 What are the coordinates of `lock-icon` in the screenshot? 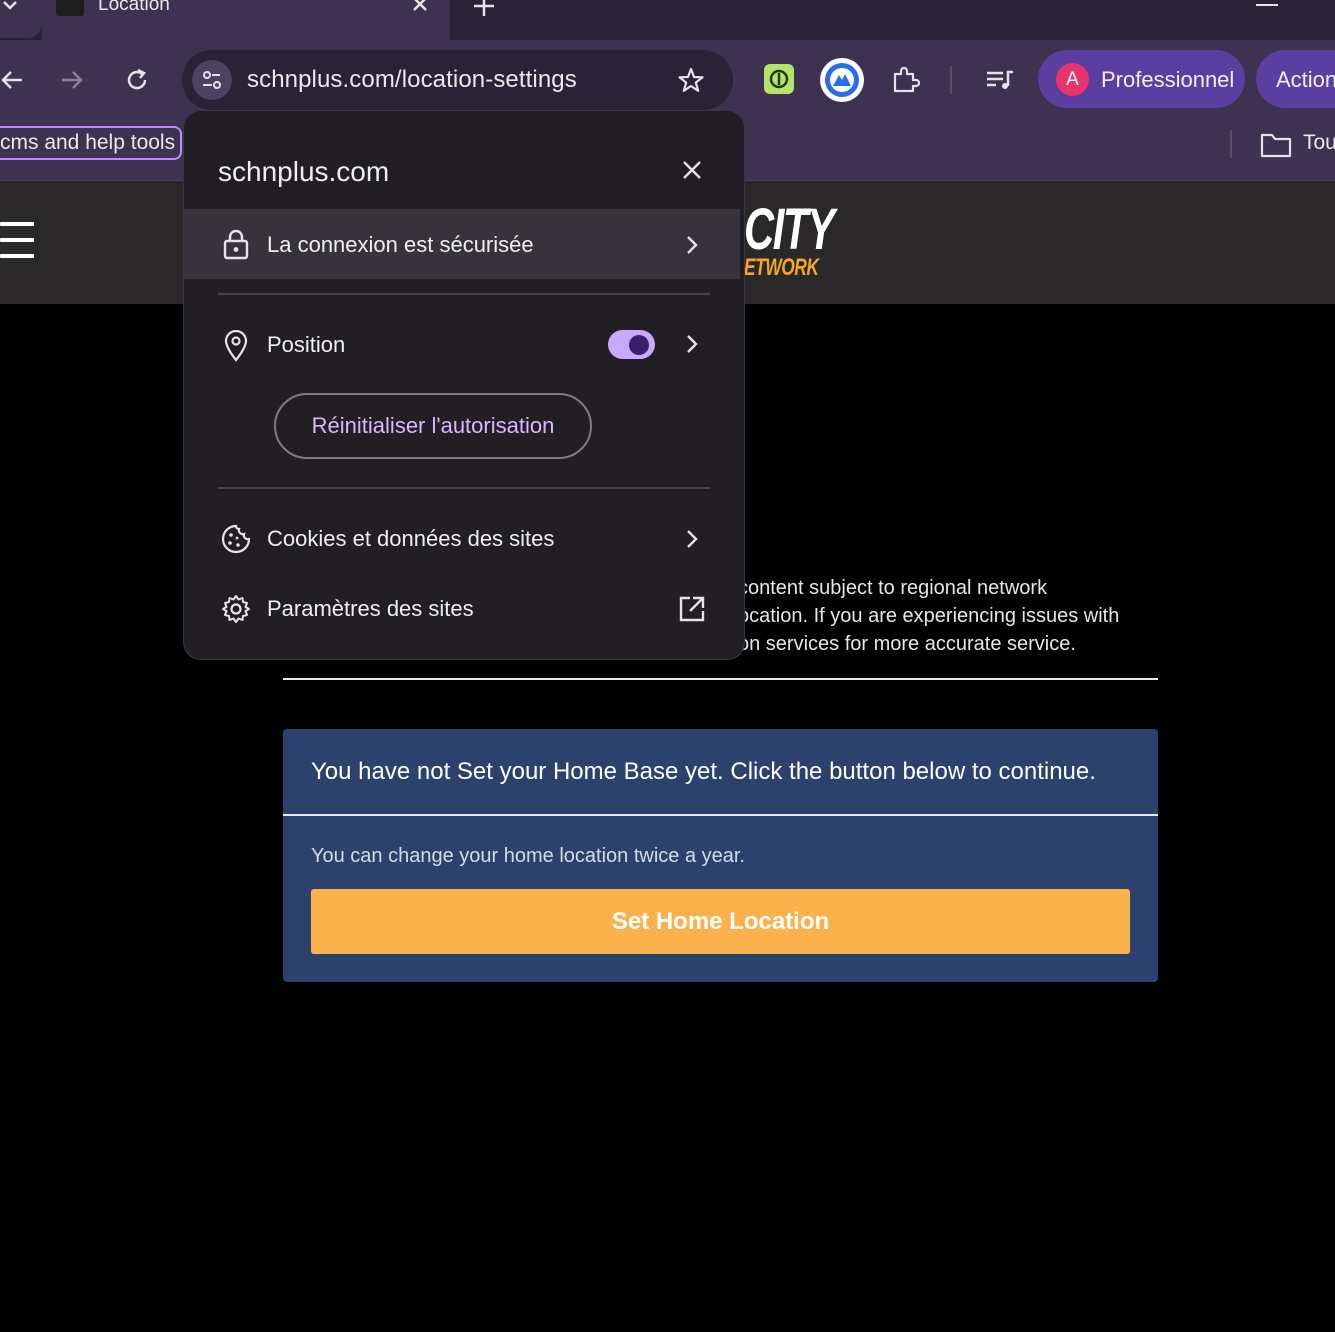 It's located at (236, 244).